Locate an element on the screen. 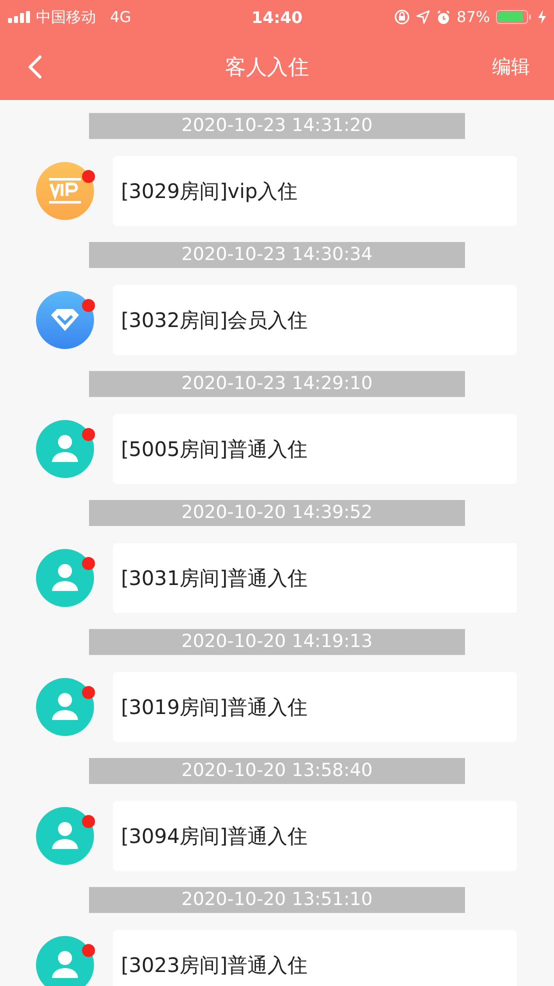 The image size is (554, 986). message-bubble: [3032房间]会员入住 is located at coordinates (315, 320).